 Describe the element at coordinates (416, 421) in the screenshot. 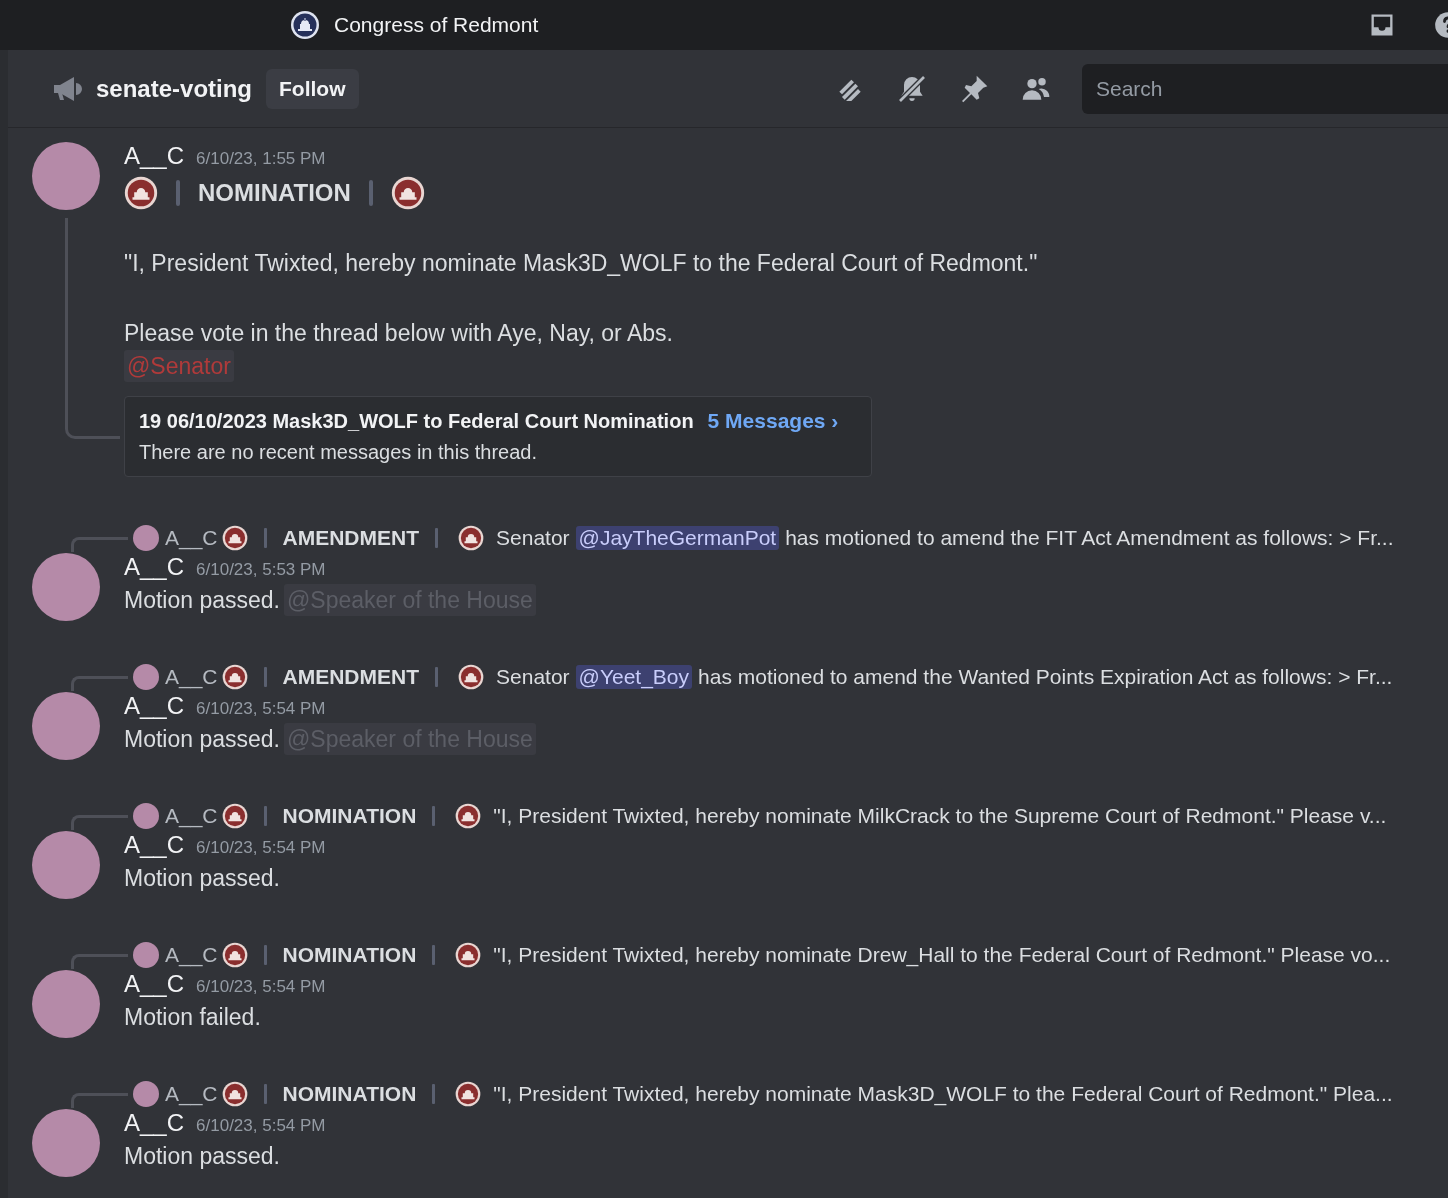

I see `thread-title: 19 06/10/2023 Mask3D_WOLF to Federal Court Nomination` at that location.